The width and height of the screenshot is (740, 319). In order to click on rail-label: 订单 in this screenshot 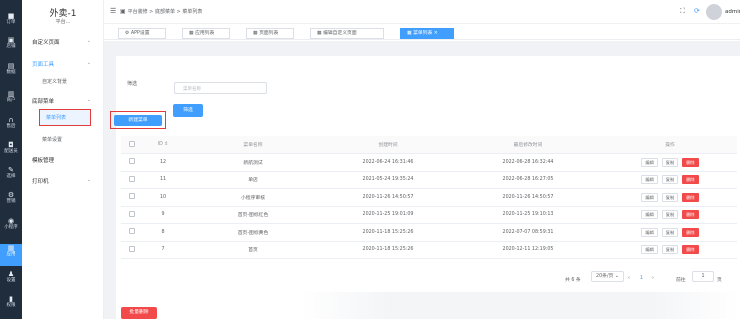, I will do `click(11, 22)`.